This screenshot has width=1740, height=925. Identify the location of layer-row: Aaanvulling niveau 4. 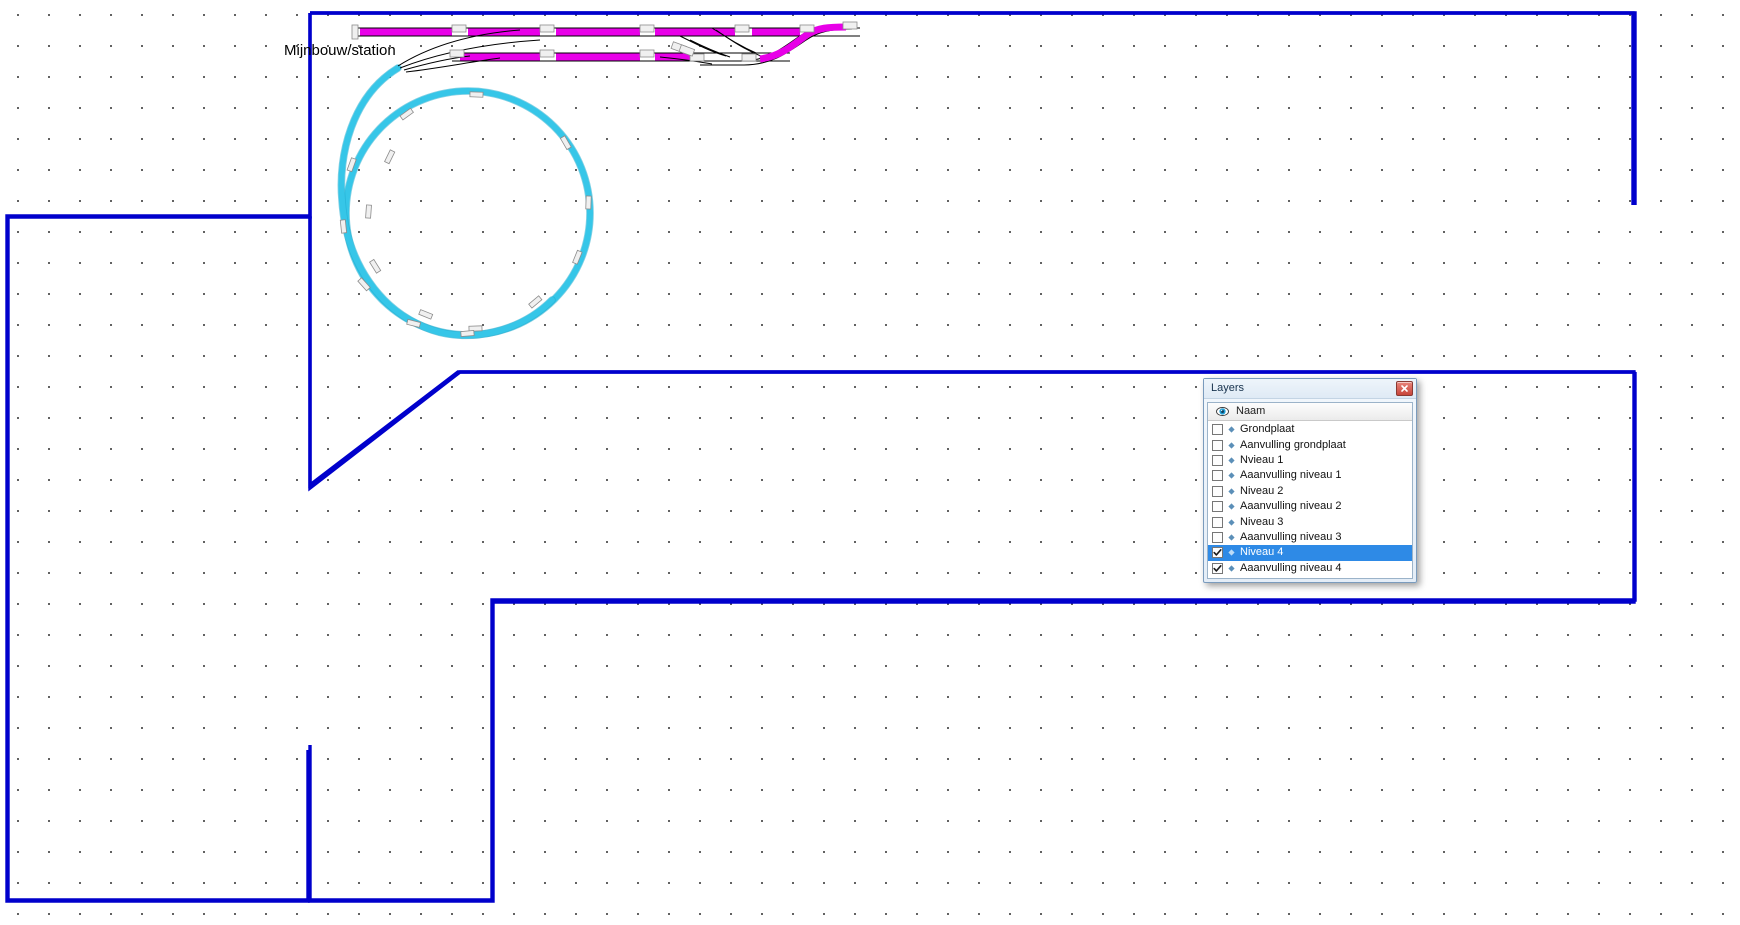
(1310, 568).